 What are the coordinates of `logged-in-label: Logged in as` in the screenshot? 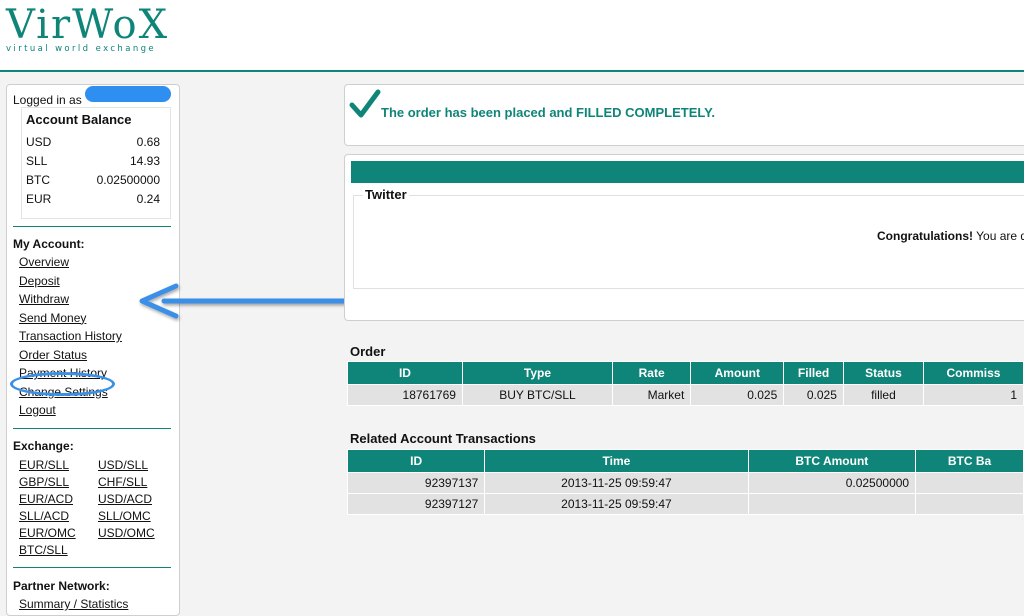 It's located at (47, 100).